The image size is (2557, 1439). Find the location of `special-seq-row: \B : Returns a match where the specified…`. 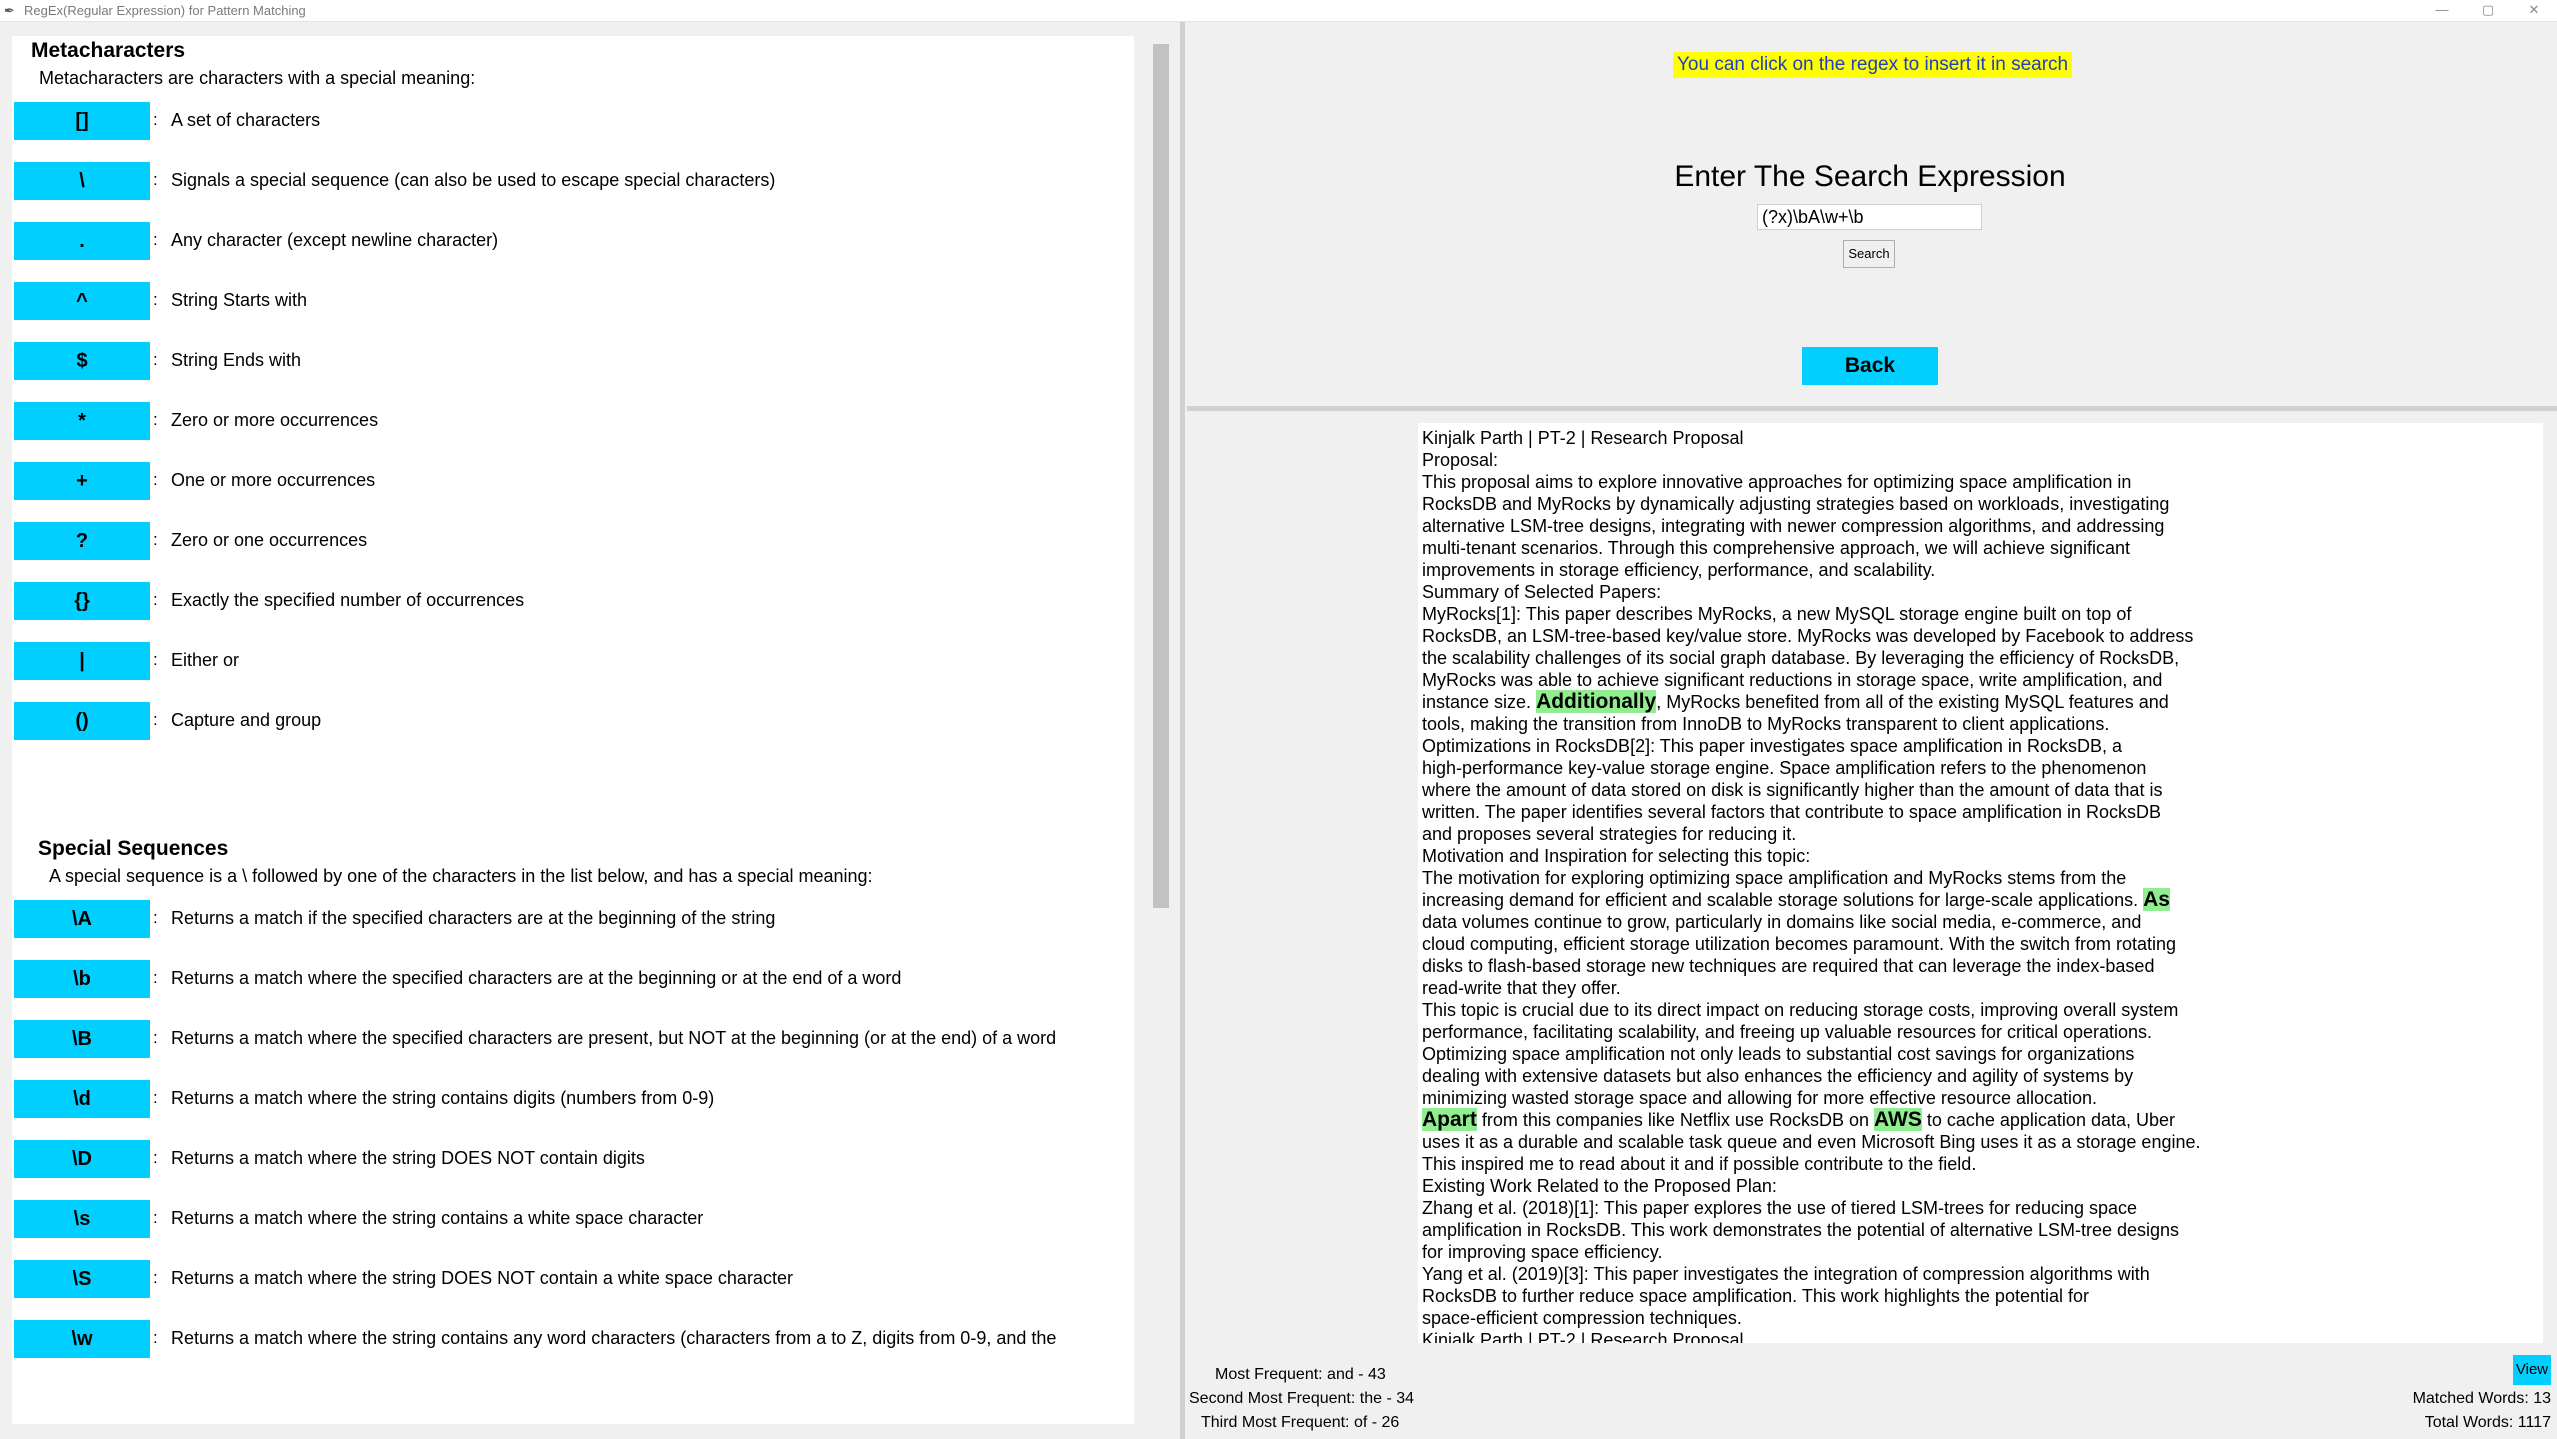

special-seq-row: \B : Returns a match where the specified… is located at coordinates (569, 1039).